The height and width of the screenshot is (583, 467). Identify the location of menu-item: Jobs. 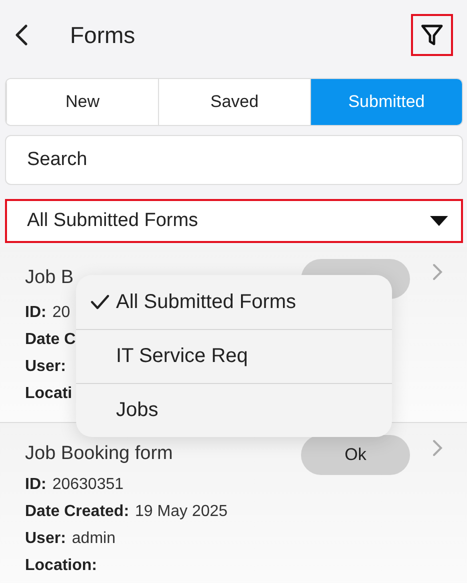
(234, 410).